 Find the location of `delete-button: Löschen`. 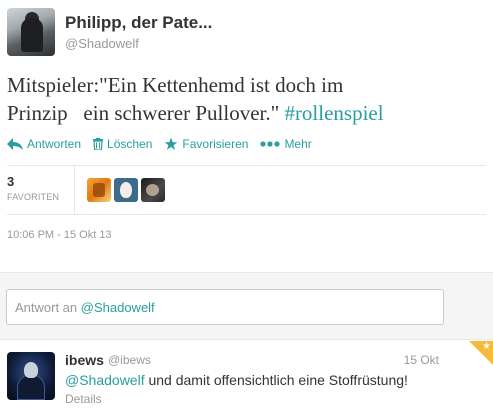

delete-button: Löschen is located at coordinates (122, 144).